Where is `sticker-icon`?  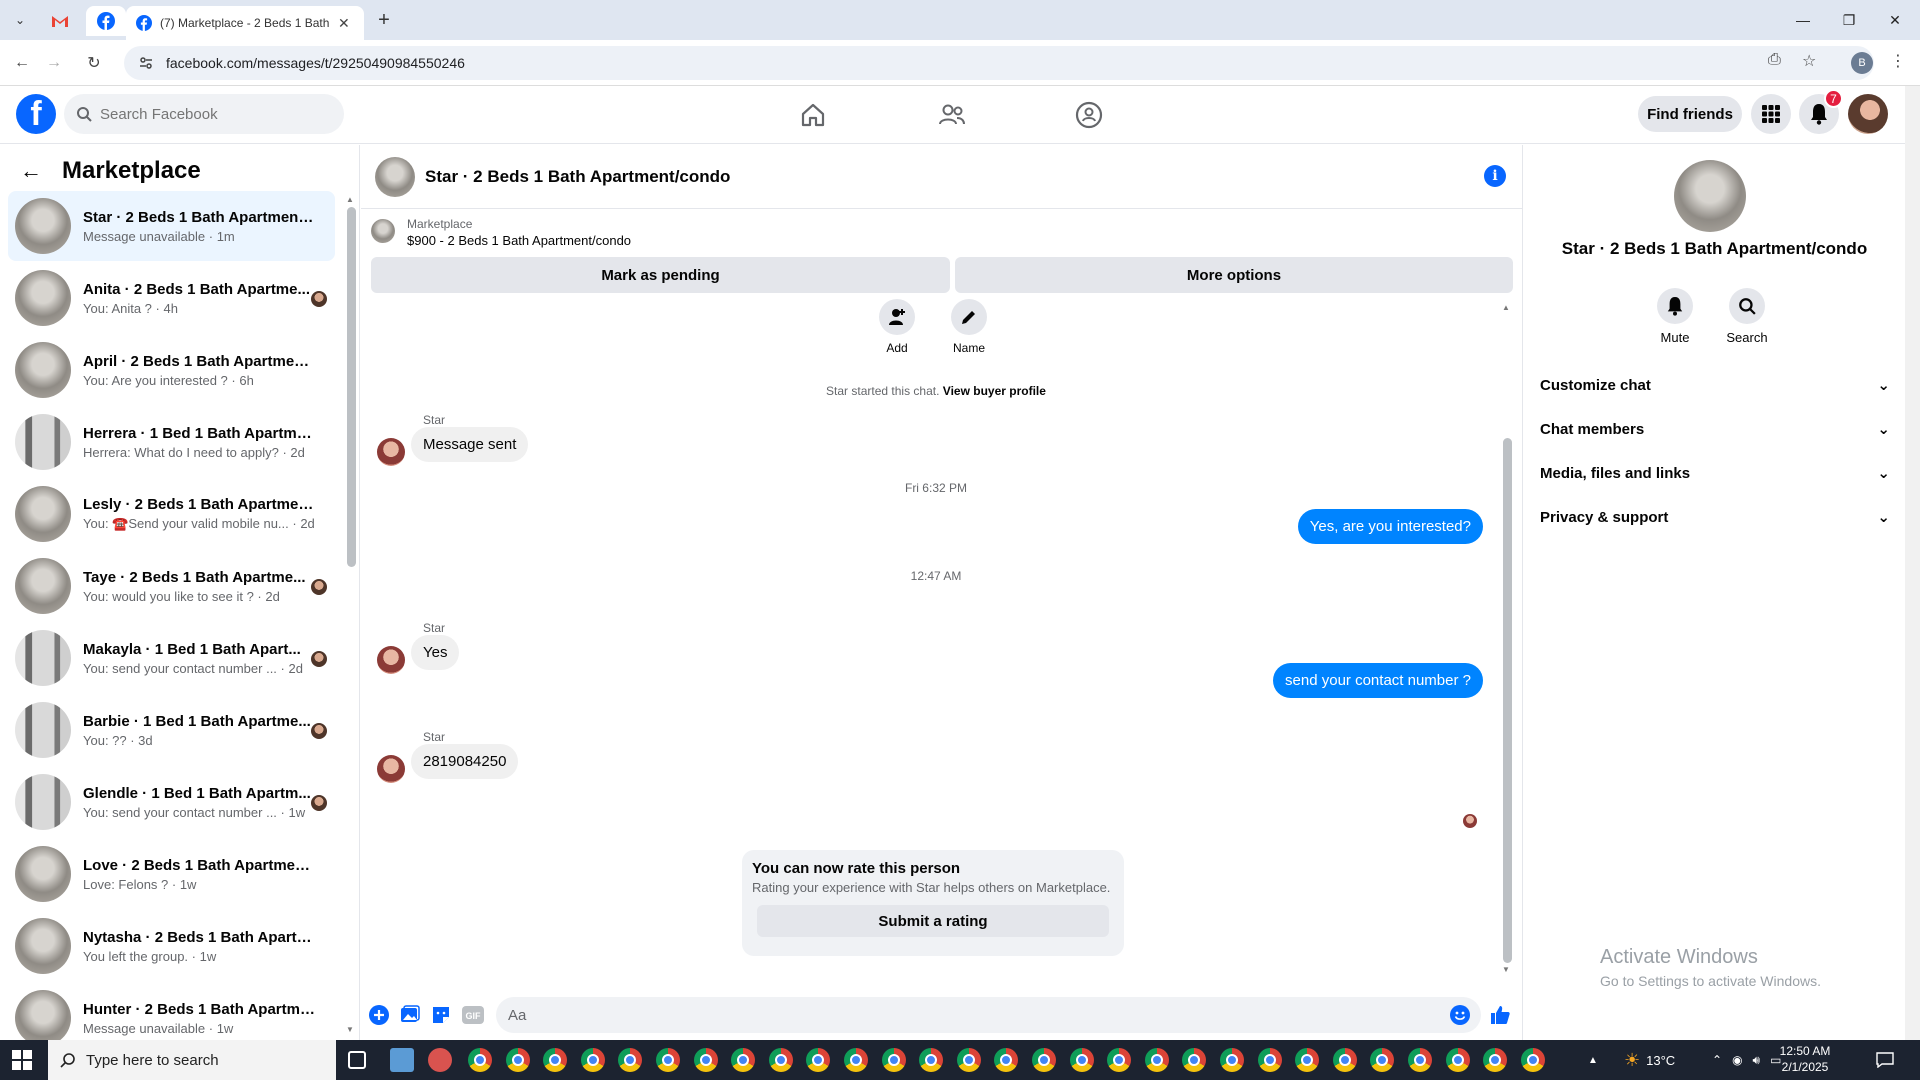 sticker-icon is located at coordinates (441, 1015).